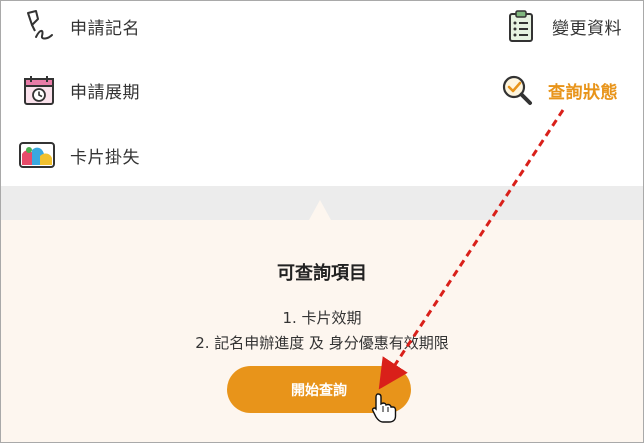  What do you see at coordinates (384, 408) in the screenshot?
I see `hand-cursor-icon` at bounding box center [384, 408].